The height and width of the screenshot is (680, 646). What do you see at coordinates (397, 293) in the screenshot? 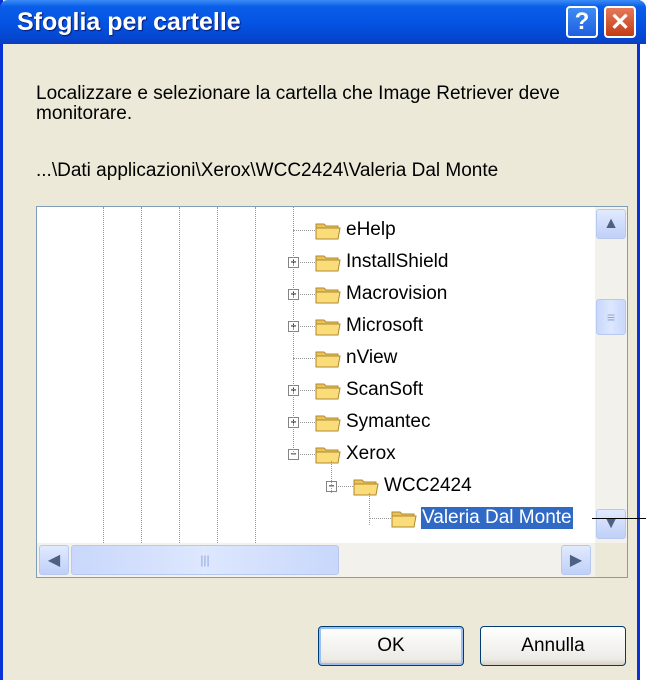
I see `tree-item-label: Macrovision` at bounding box center [397, 293].